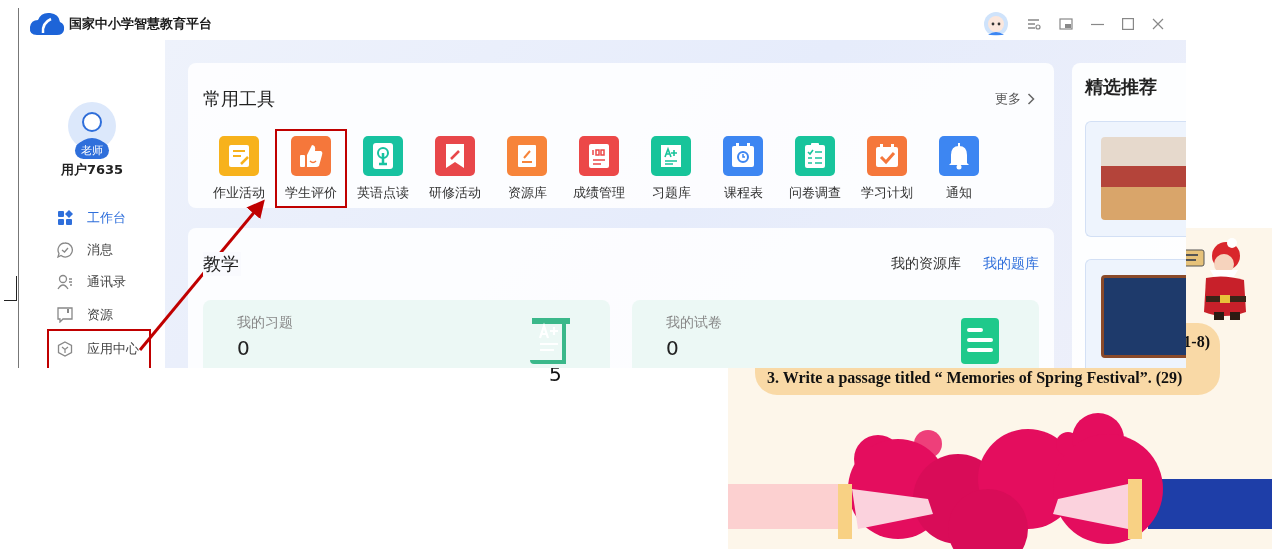 The image size is (1272, 549). What do you see at coordinates (1011, 264) in the screenshot?
I see `tab-link: 我的题库` at bounding box center [1011, 264].